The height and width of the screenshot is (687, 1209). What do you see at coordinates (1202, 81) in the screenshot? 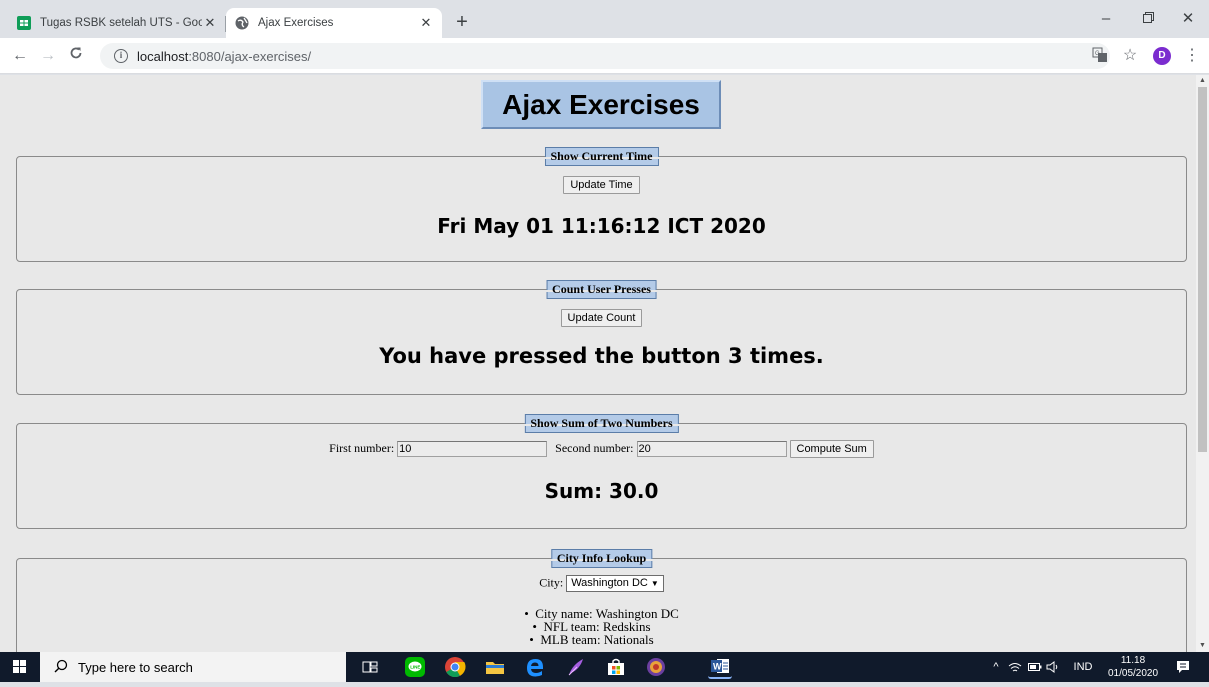
I see `scroll-up-icon: ▲` at bounding box center [1202, 81].